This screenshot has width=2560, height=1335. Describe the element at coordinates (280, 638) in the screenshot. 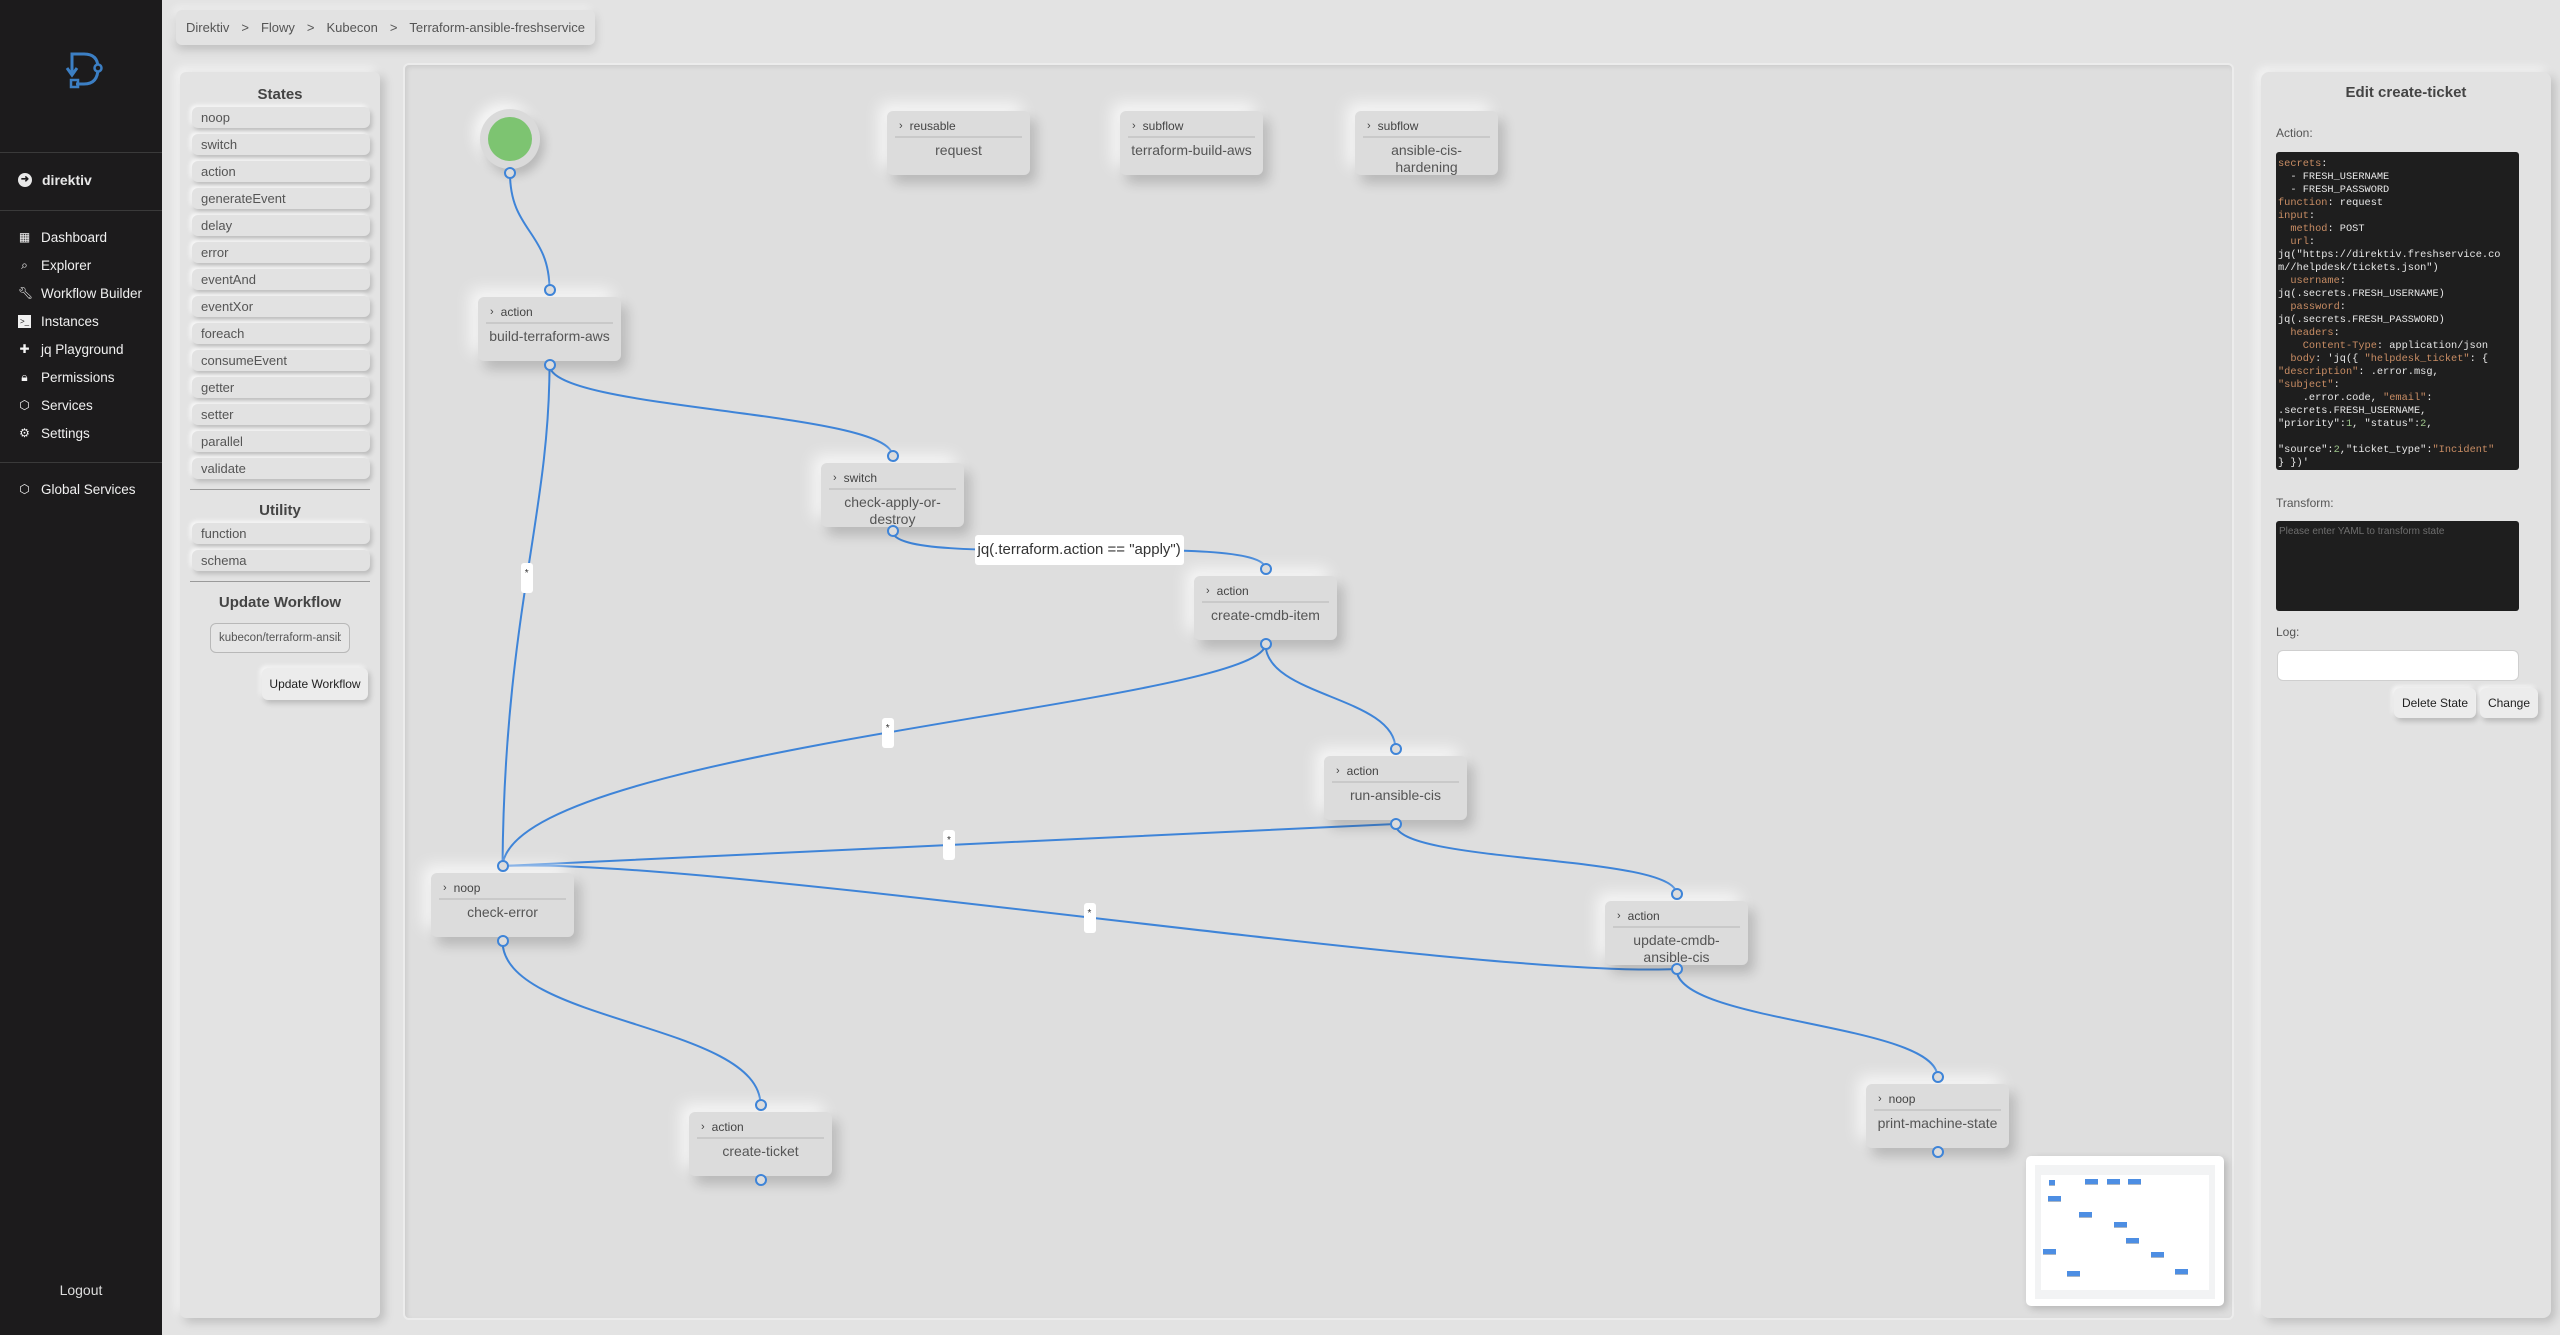

I see `workflow-path-input` at that location.